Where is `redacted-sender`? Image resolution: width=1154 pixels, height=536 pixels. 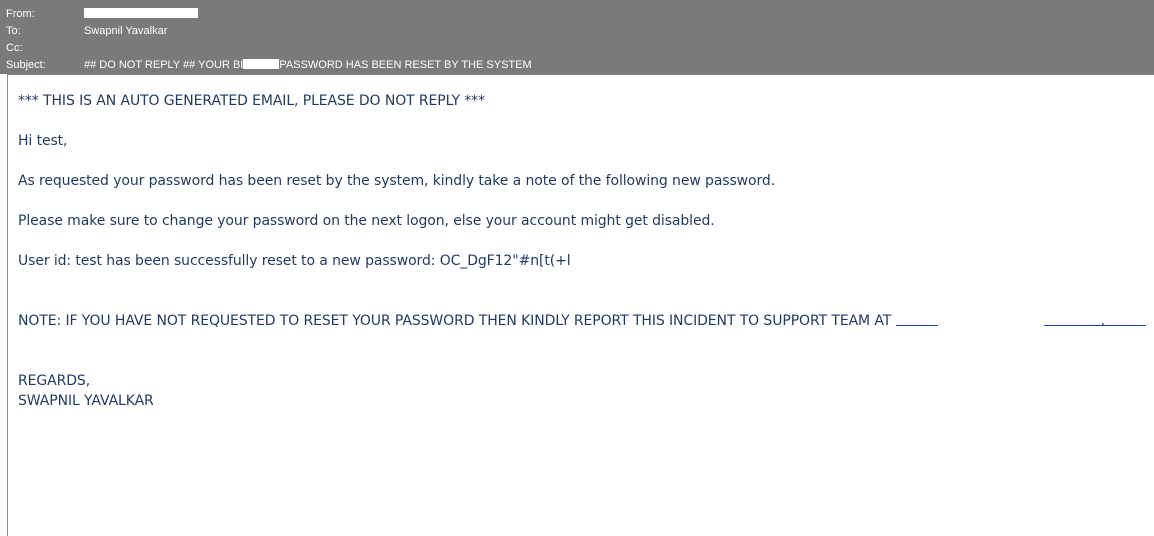 redacted-sender is located at coordinates (141, 13).